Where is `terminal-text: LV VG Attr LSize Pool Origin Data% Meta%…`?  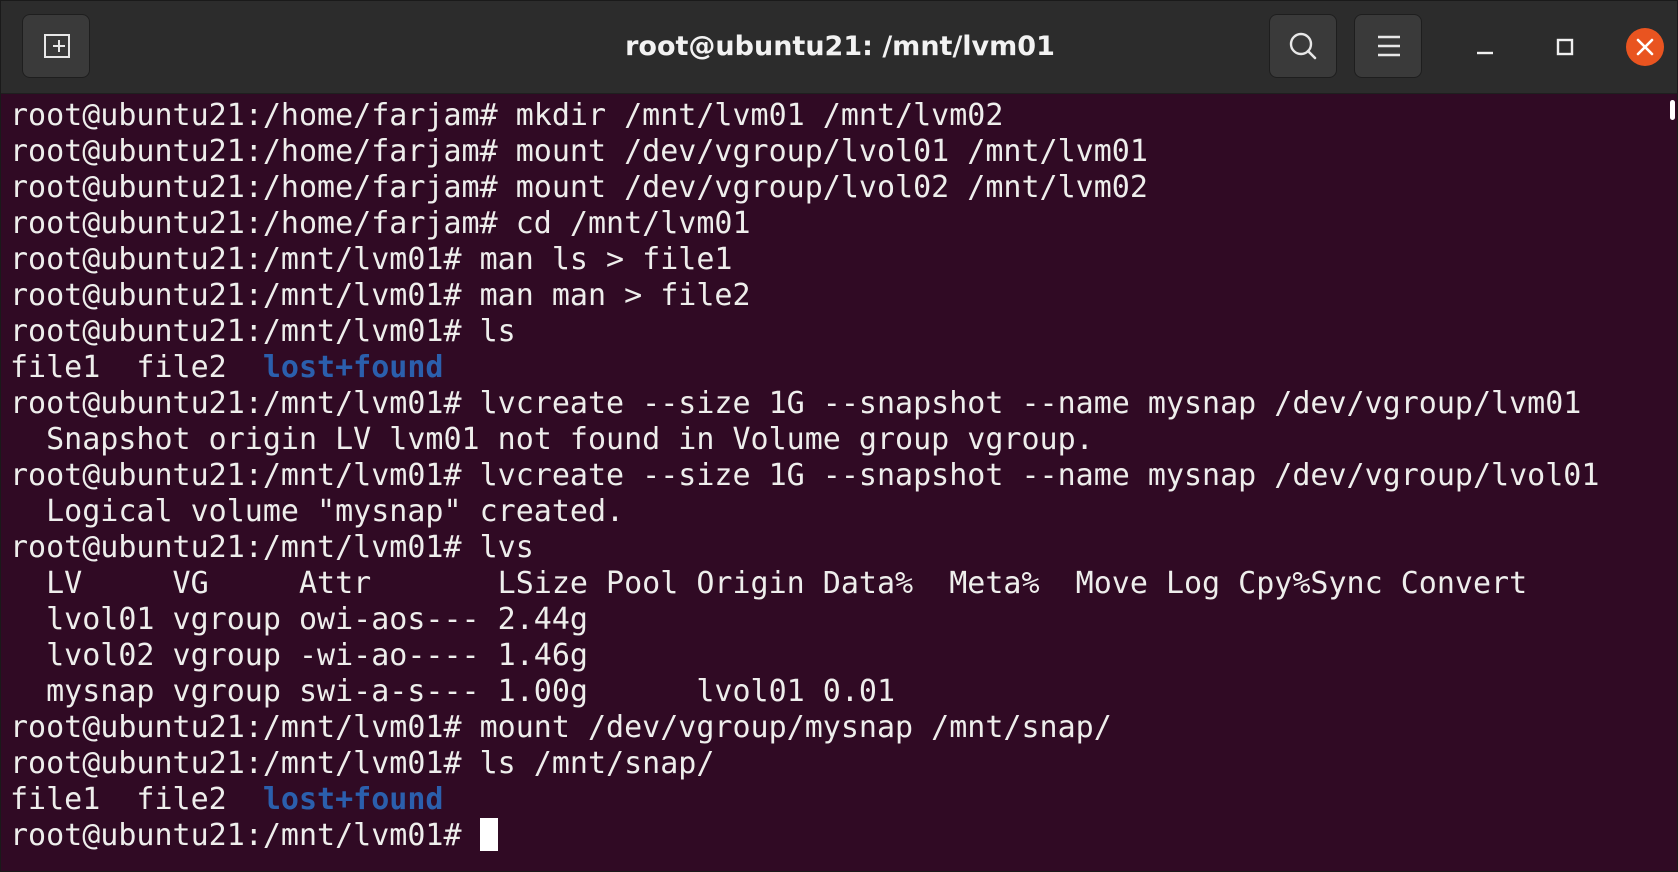
terminal-text: LV VG Attr LSize Pool Origin Data% Meta%… is located at coordinates (769, 583).